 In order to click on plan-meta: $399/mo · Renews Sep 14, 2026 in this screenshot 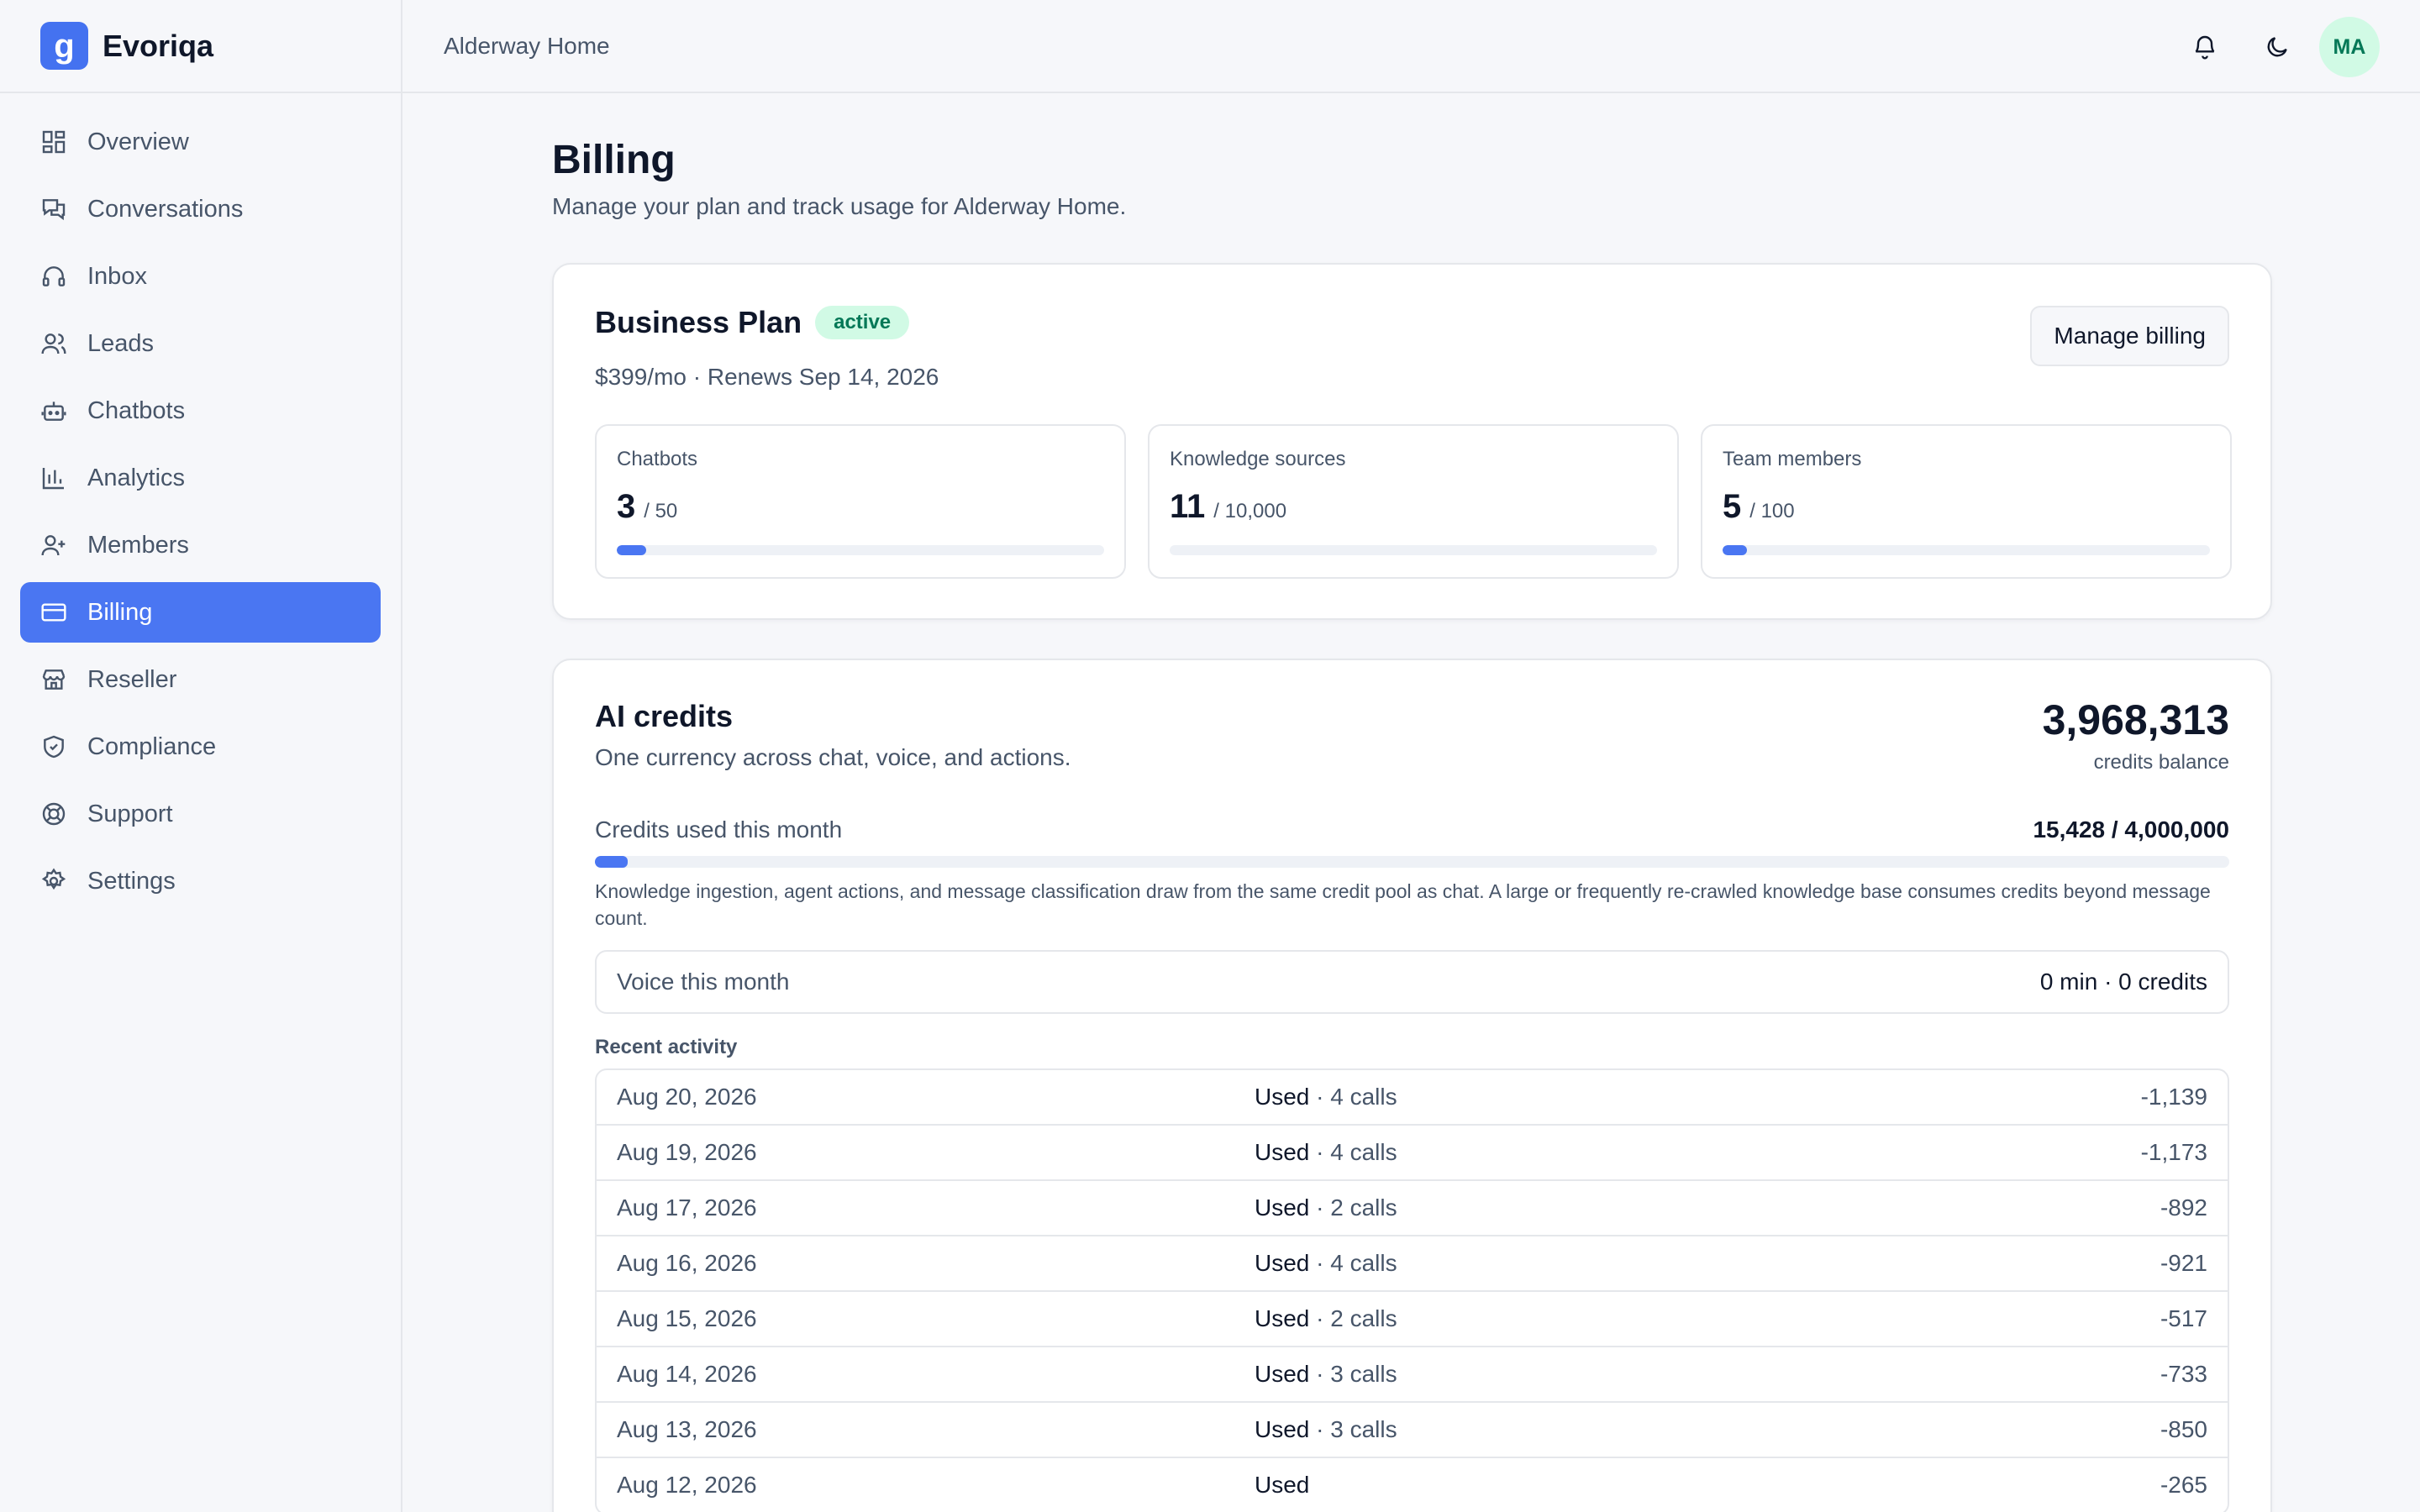, I will do `click(767, 377)`.